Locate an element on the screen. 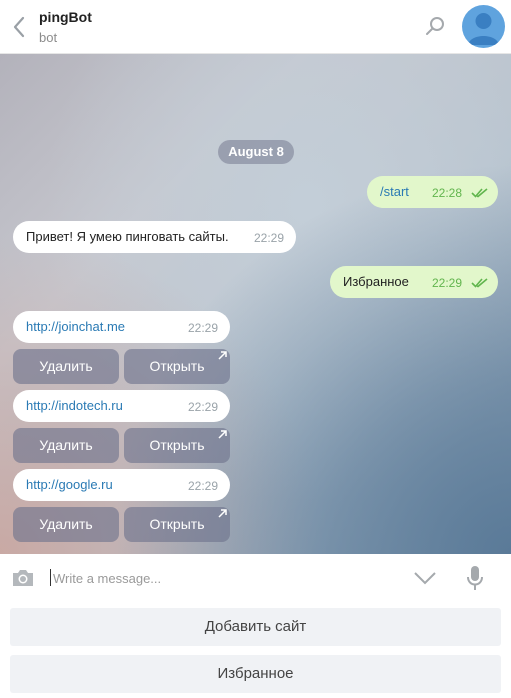 The height and width of the screenshot is (698, 511). incoming-message: http://google.ru 22:29 is located at coordinates (121, 485).